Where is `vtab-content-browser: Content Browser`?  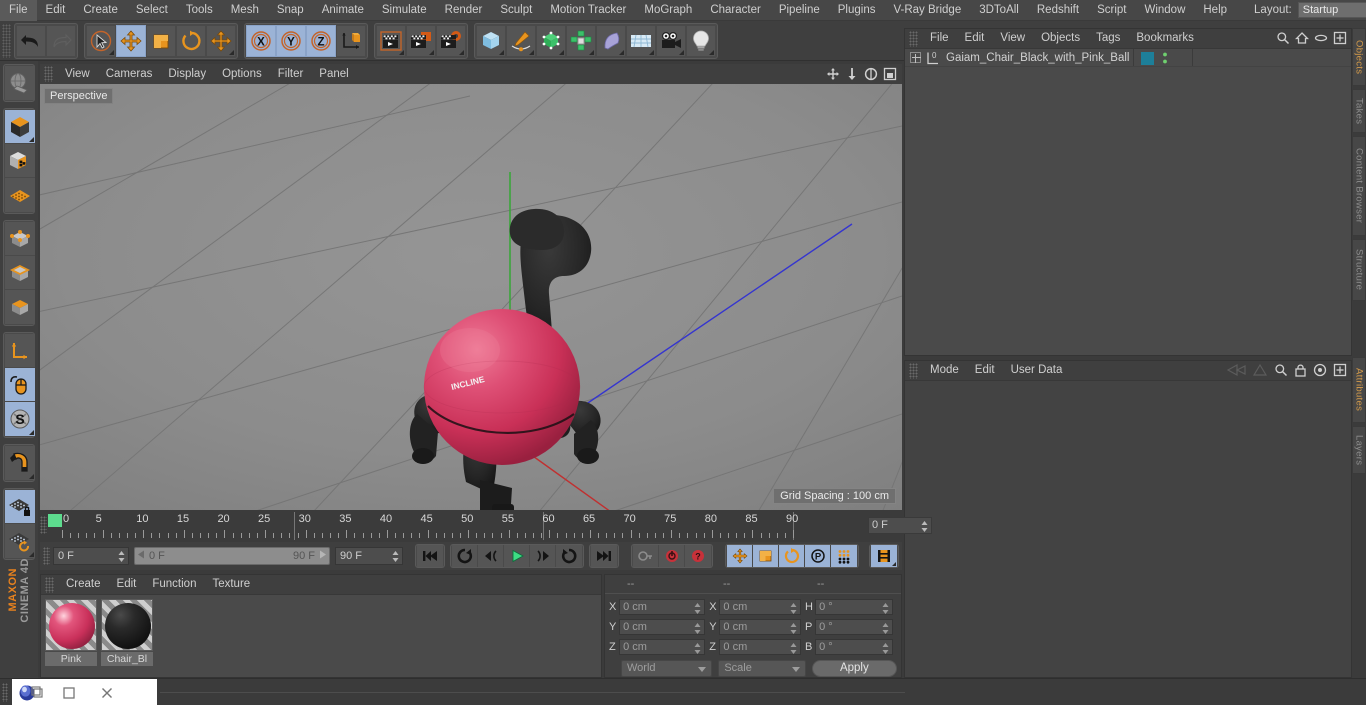 vtab-content-browser: Content Browser is located at coordinates (1359, 186).